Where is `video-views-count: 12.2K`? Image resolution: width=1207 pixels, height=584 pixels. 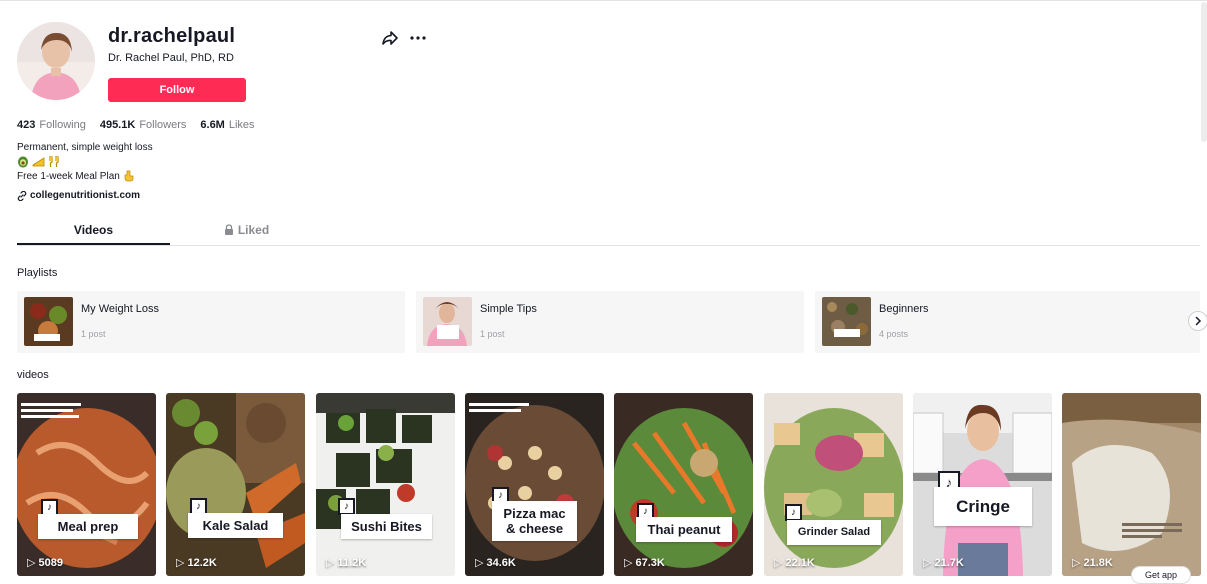 video-views-count: 12.2K is located at coordinates (202, 562).